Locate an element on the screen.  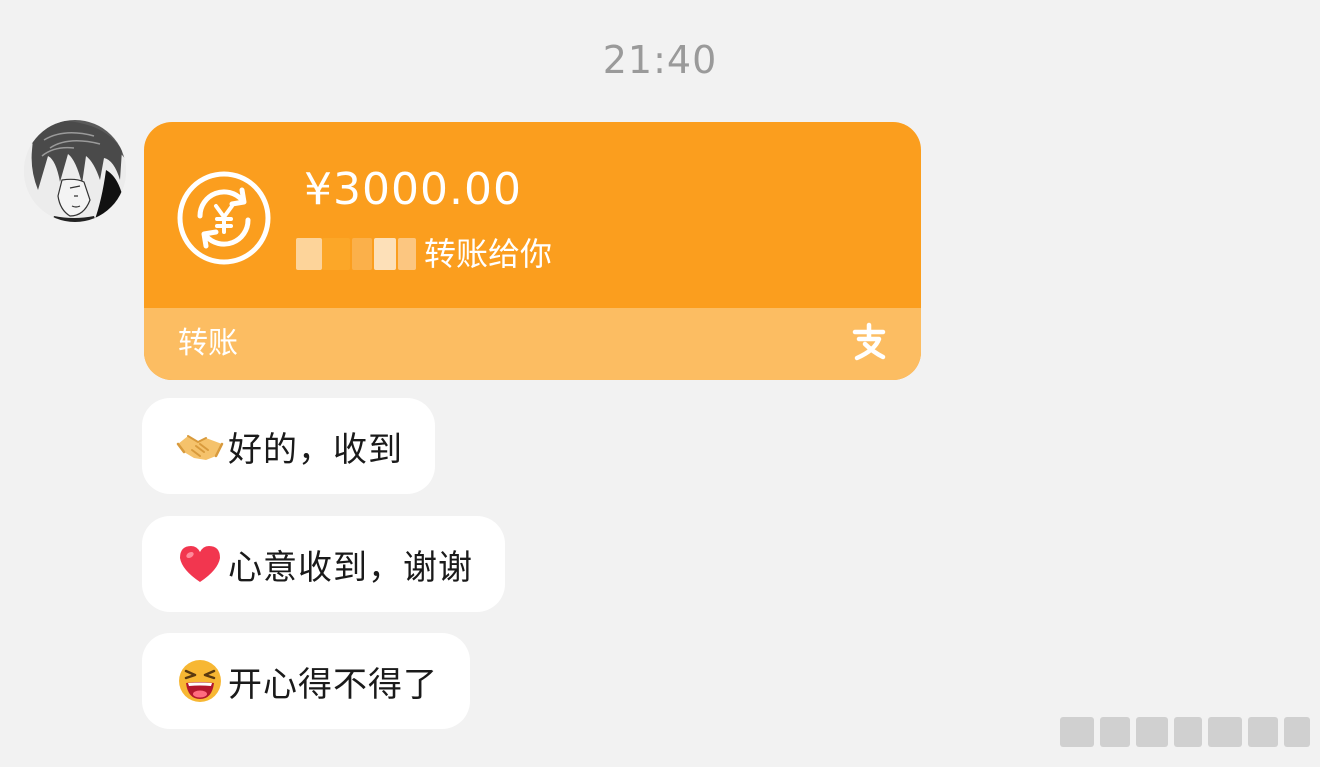
message-text: 好的，收到 is located at coordinates (315, 449).